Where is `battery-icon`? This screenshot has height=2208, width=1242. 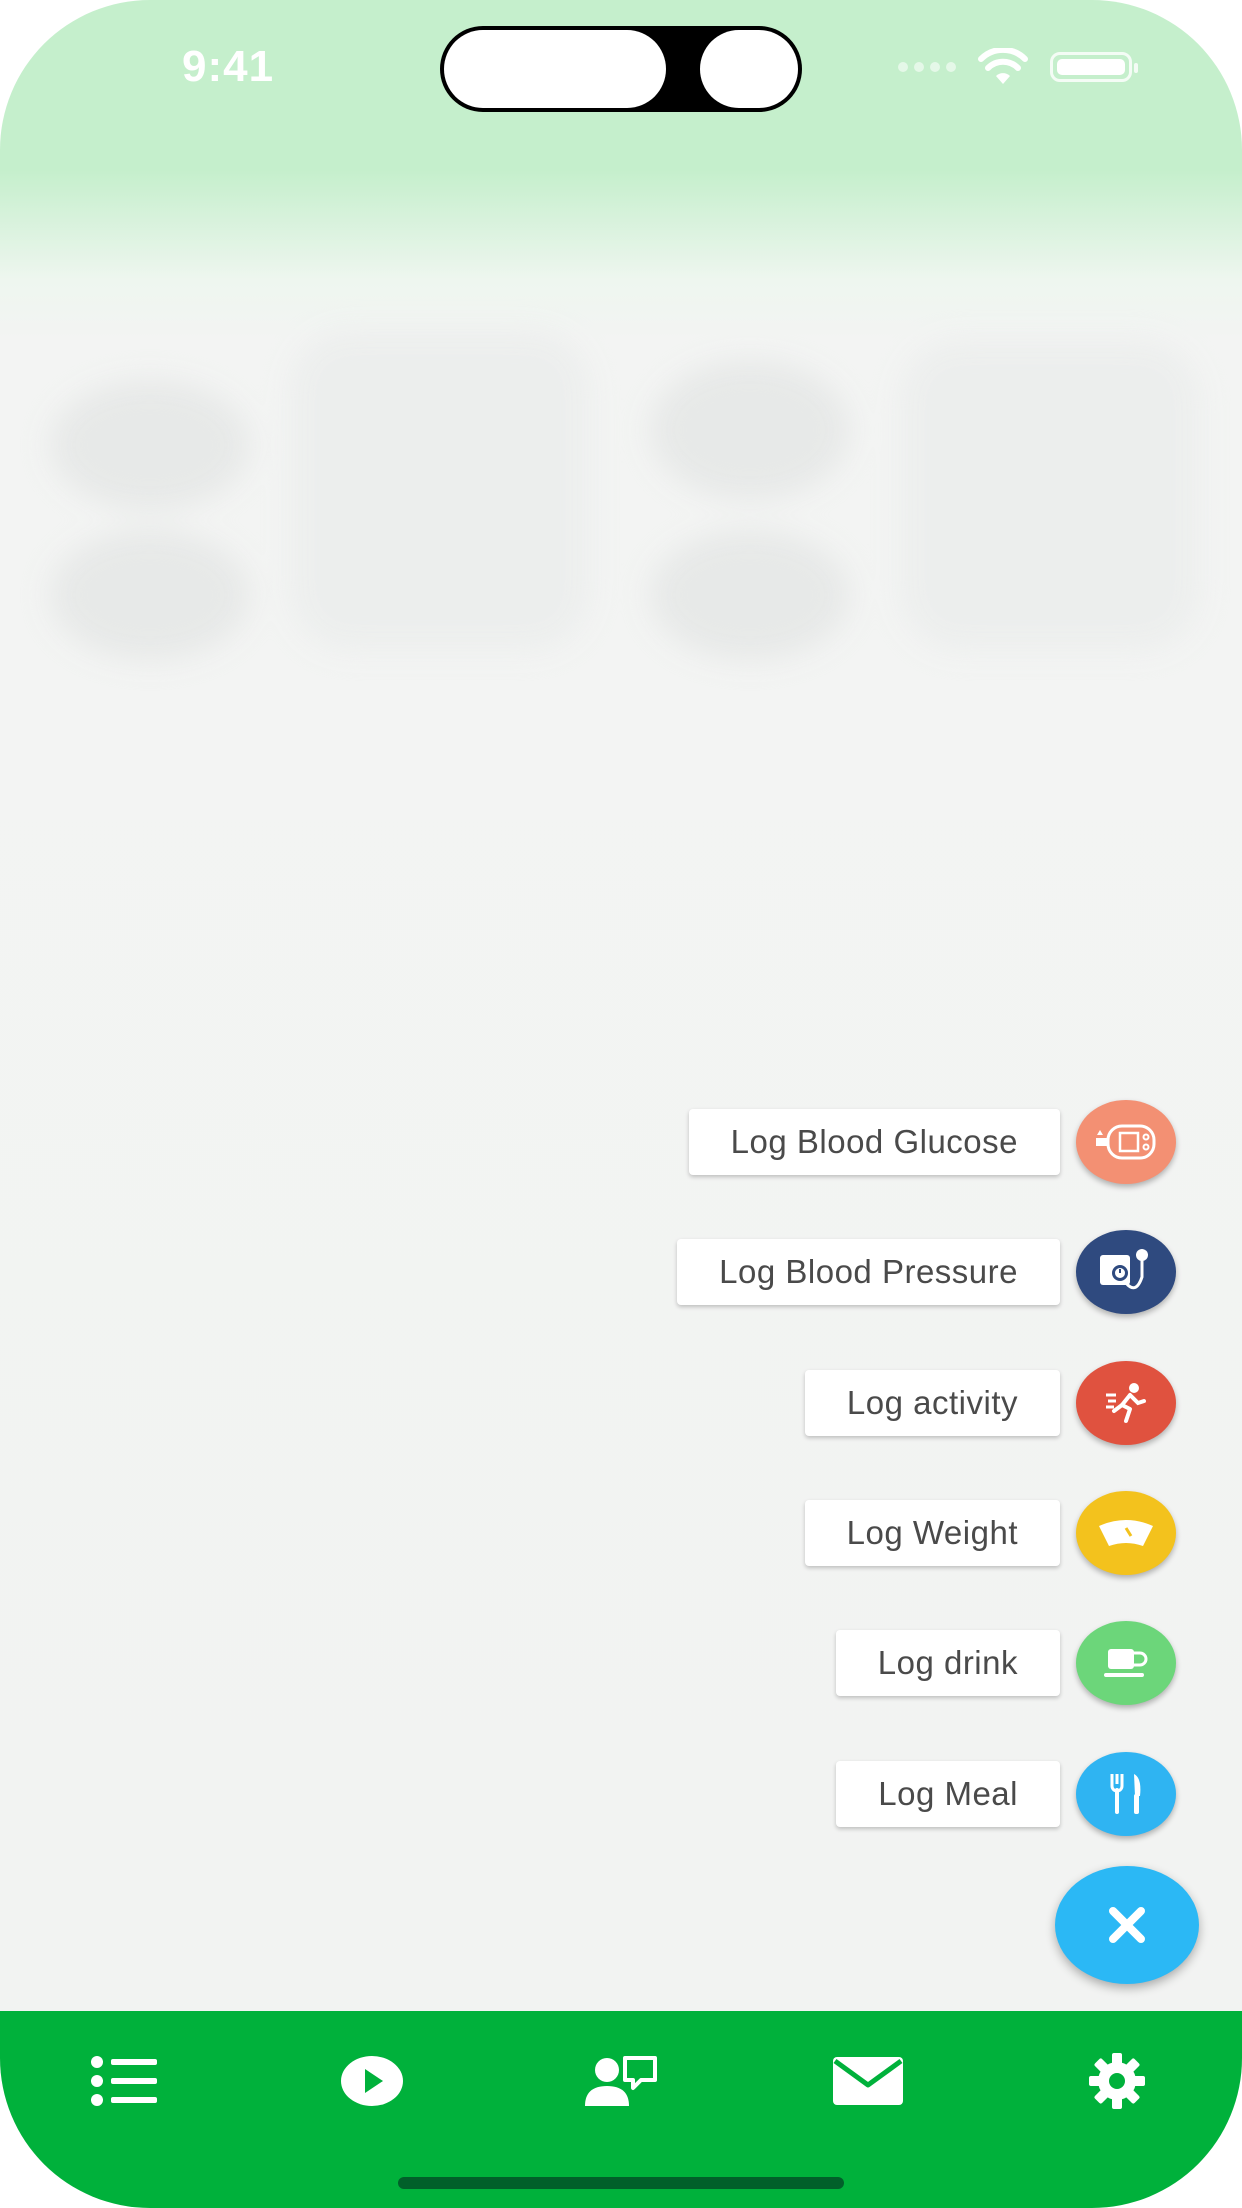
battery-icon is located at coordinates (1094, 67).